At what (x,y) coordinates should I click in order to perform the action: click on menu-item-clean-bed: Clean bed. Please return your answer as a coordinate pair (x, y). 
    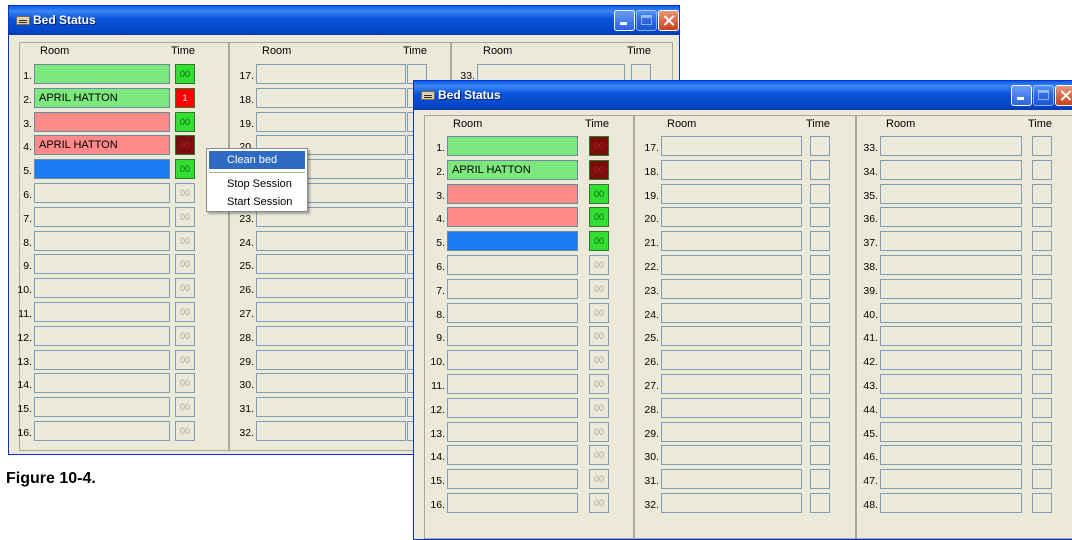
    Looking at the image, I should click on (257, 160).